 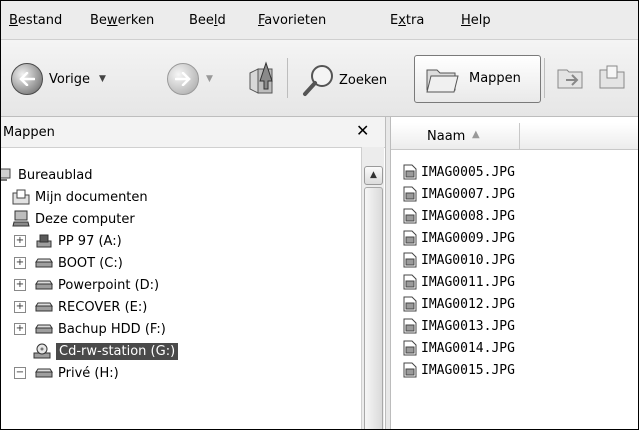 I want to click on file-name: IMAG0011.JPG, so click(x=468, y=282).